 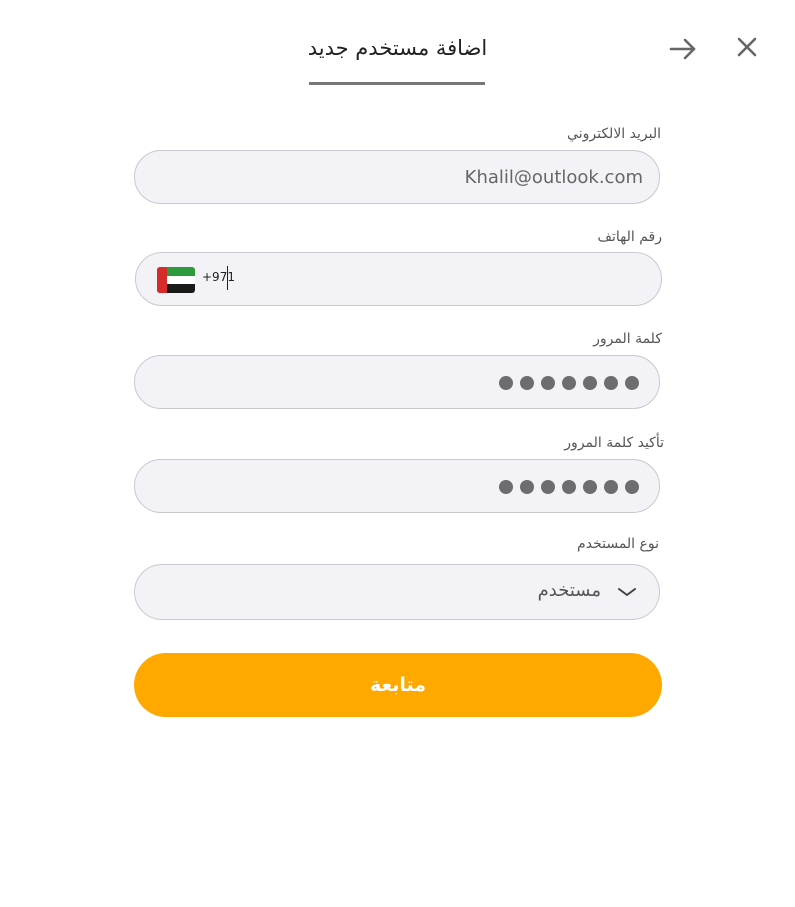 What do you see at coordinates (227, 278) in the screenshot?
I see `text-caret` at bounding box center [227, 278].